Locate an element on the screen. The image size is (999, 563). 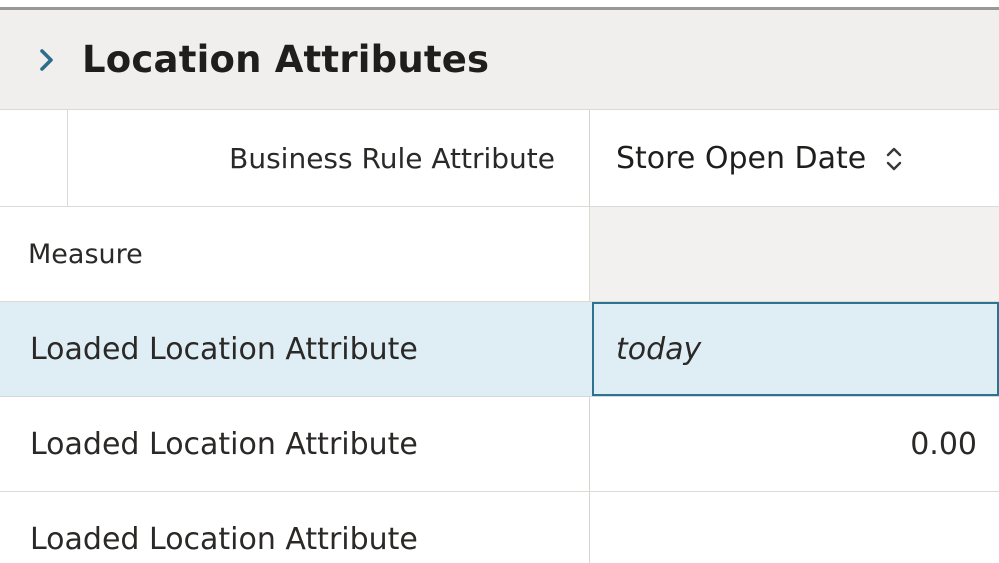
column-header-label: Store Open Date is located at coordinates (741, 158).